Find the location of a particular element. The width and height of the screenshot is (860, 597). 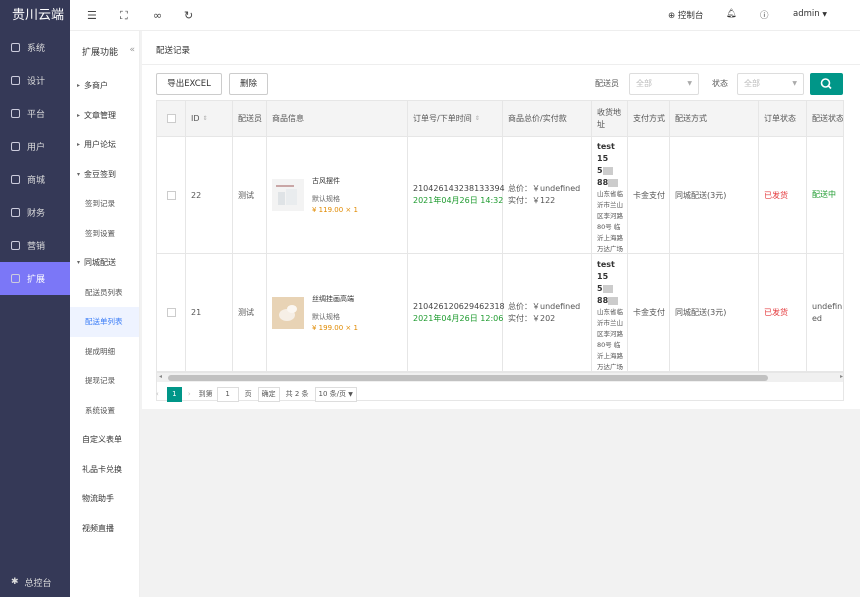

delivery-status: undefined is located at coordinates (827, 312).